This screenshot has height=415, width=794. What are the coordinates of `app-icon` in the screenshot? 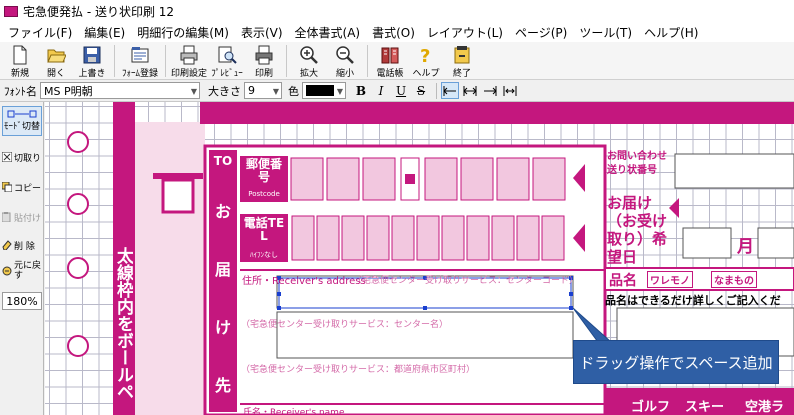 It's located at (11, 11).